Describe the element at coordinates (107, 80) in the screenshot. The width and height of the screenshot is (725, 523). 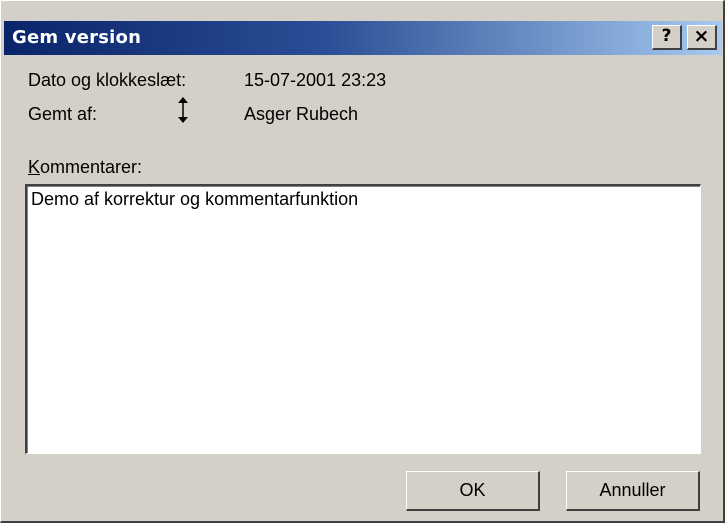
I see `date-label: Dato og klokkeslæt:` at that location.